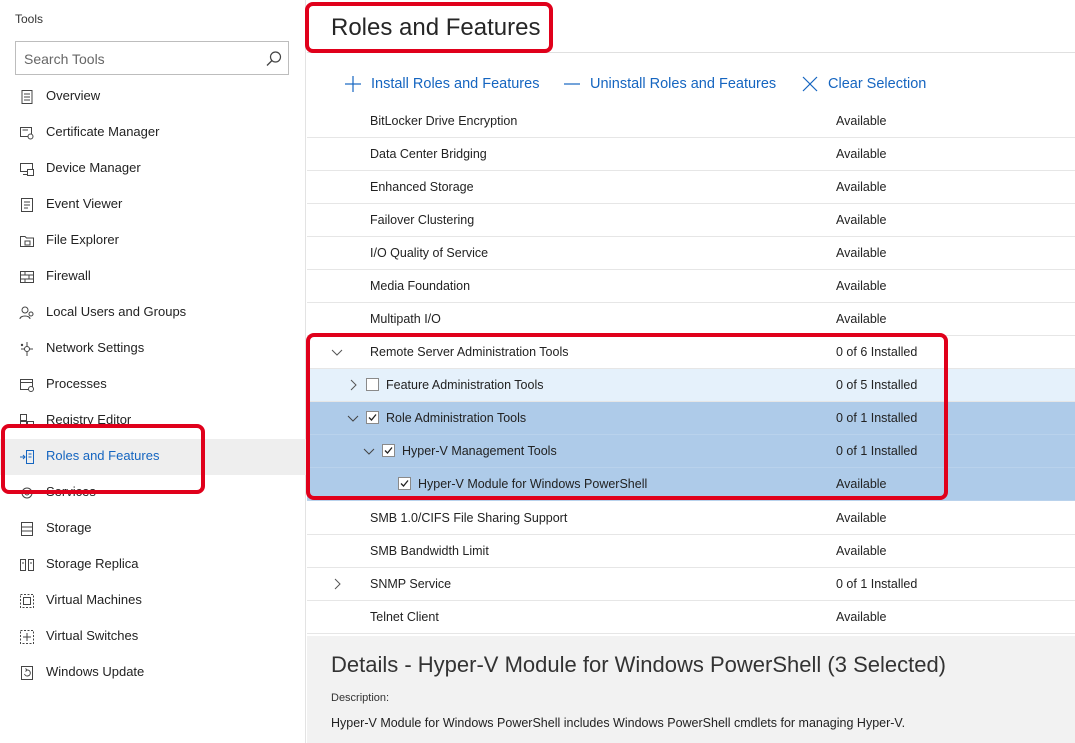 The height and width of the screenshot is (743, 1075). I want to click on table-row: Failover Clustering Available, so click(691, 220).